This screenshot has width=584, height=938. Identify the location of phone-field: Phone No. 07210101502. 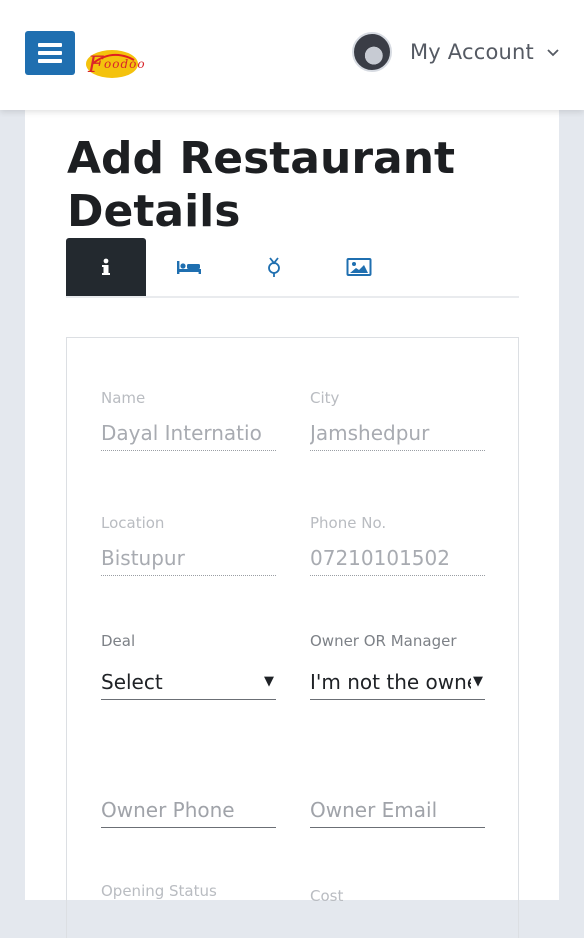
(397, 544).